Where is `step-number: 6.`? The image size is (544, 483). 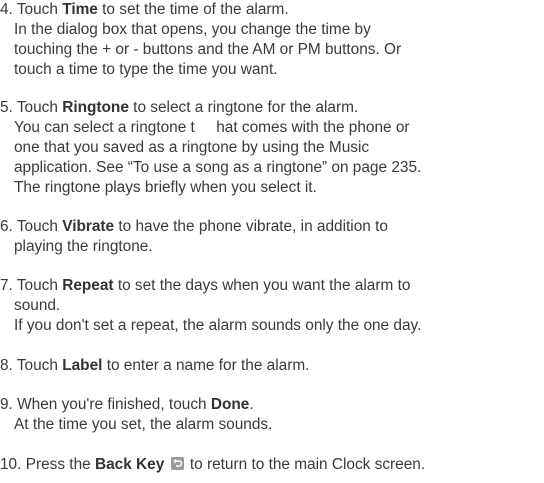
step-number: 6. is located at coordinates (6, 226).